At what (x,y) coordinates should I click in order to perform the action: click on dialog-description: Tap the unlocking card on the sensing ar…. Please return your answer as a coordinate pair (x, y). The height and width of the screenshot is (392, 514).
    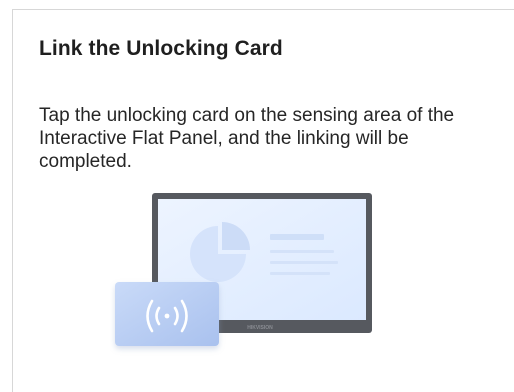
    Looking at the image, I should click on (247, 138).